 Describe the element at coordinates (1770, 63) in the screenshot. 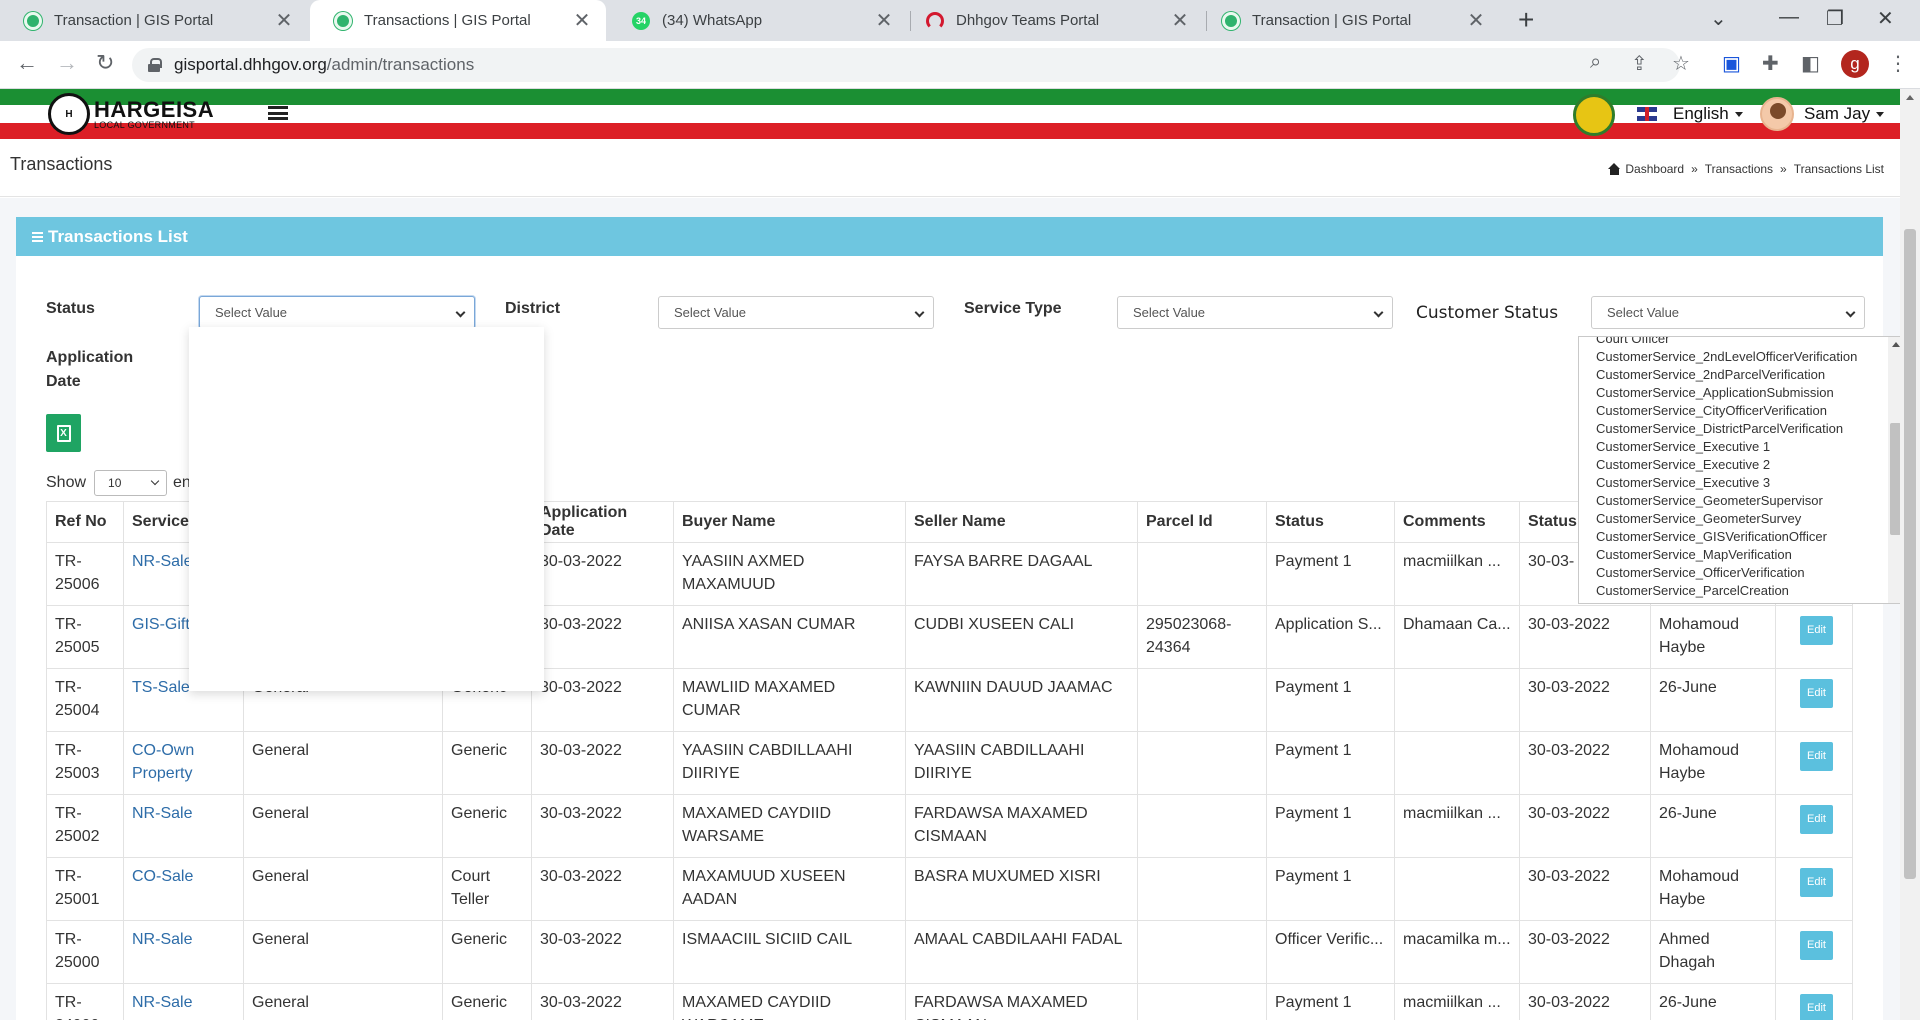

I see `puzzle-icon: ✚` at that location.